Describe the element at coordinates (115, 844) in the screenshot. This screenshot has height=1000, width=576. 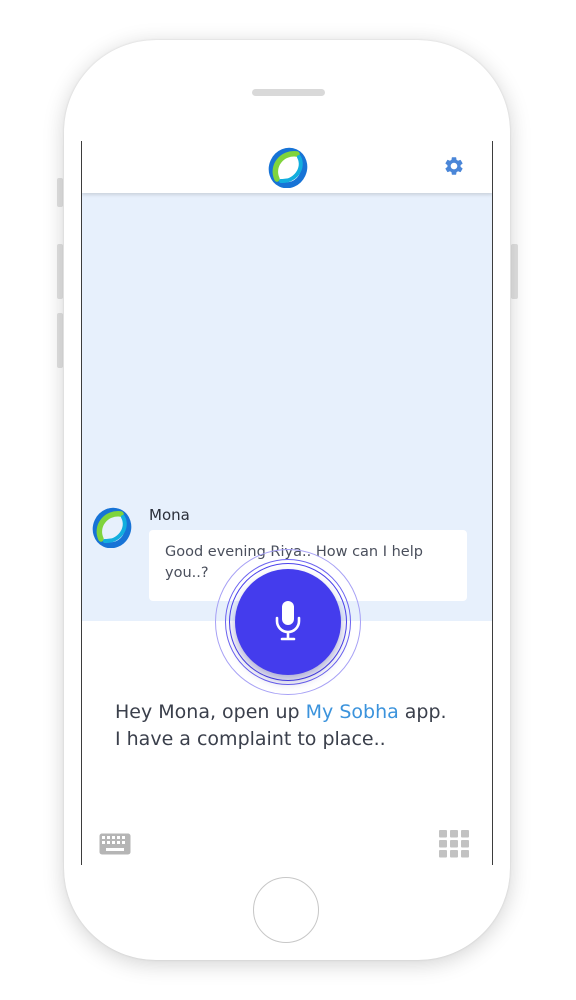
I see `keyboard-icon` at that location.